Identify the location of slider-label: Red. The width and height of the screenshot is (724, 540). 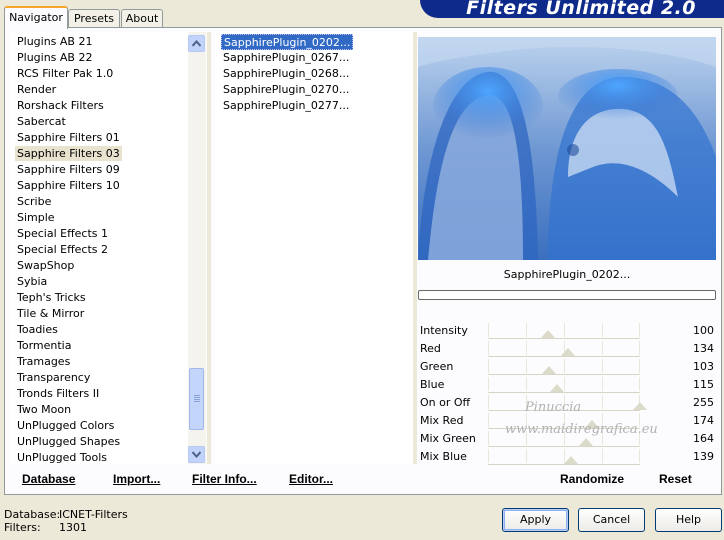
(430, 348).